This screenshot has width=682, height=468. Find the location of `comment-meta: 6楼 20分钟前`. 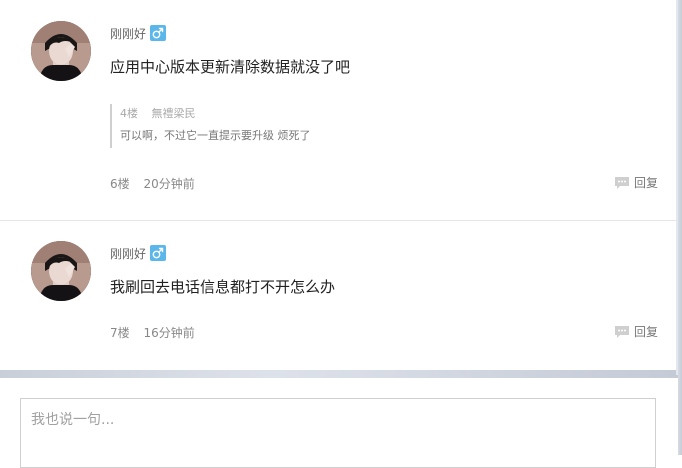

comment-meta: 6楼 20分钟前 is located at coordinates (152, 183).